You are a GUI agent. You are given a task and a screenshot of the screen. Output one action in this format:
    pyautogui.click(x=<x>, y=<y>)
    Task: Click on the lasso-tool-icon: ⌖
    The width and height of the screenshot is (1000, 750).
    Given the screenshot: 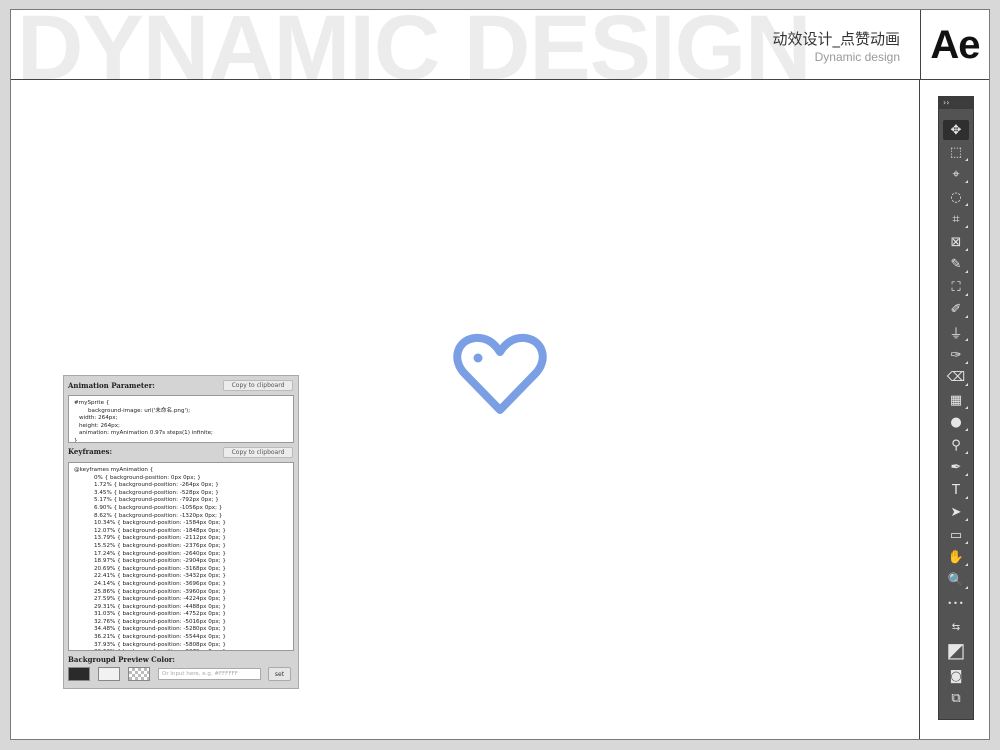 What is the action you would take?
    pyautogui.click(x=956, y=174)
    